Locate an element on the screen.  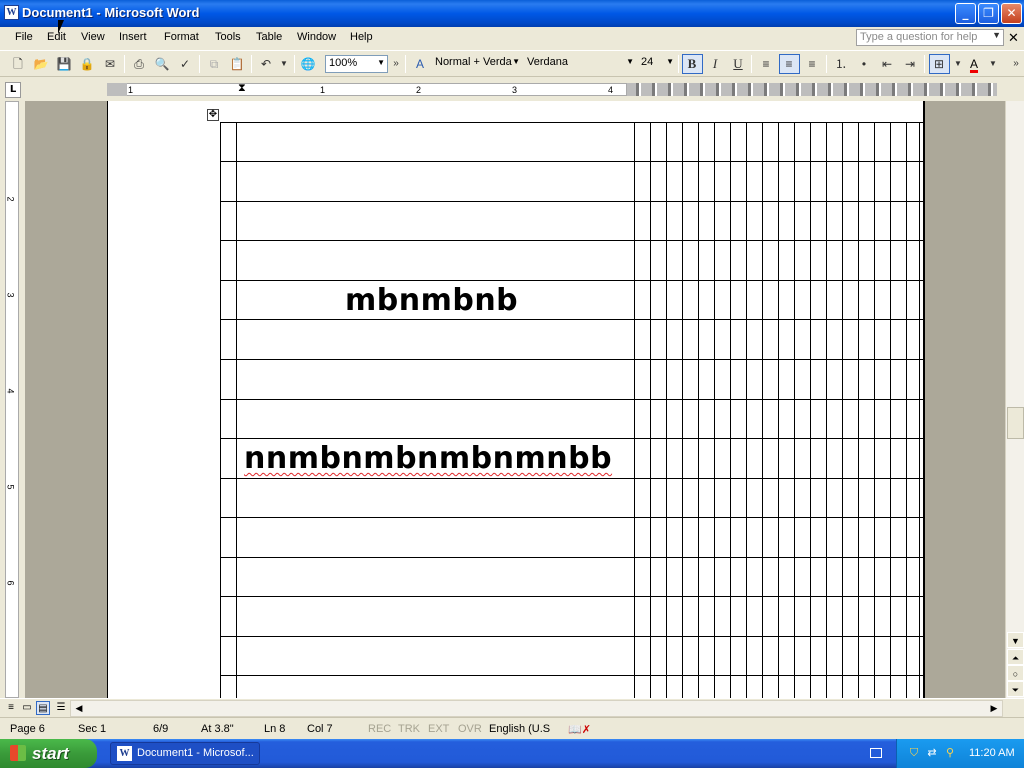
cell-text: mbnmbnb is located at coordinates (431, 300).